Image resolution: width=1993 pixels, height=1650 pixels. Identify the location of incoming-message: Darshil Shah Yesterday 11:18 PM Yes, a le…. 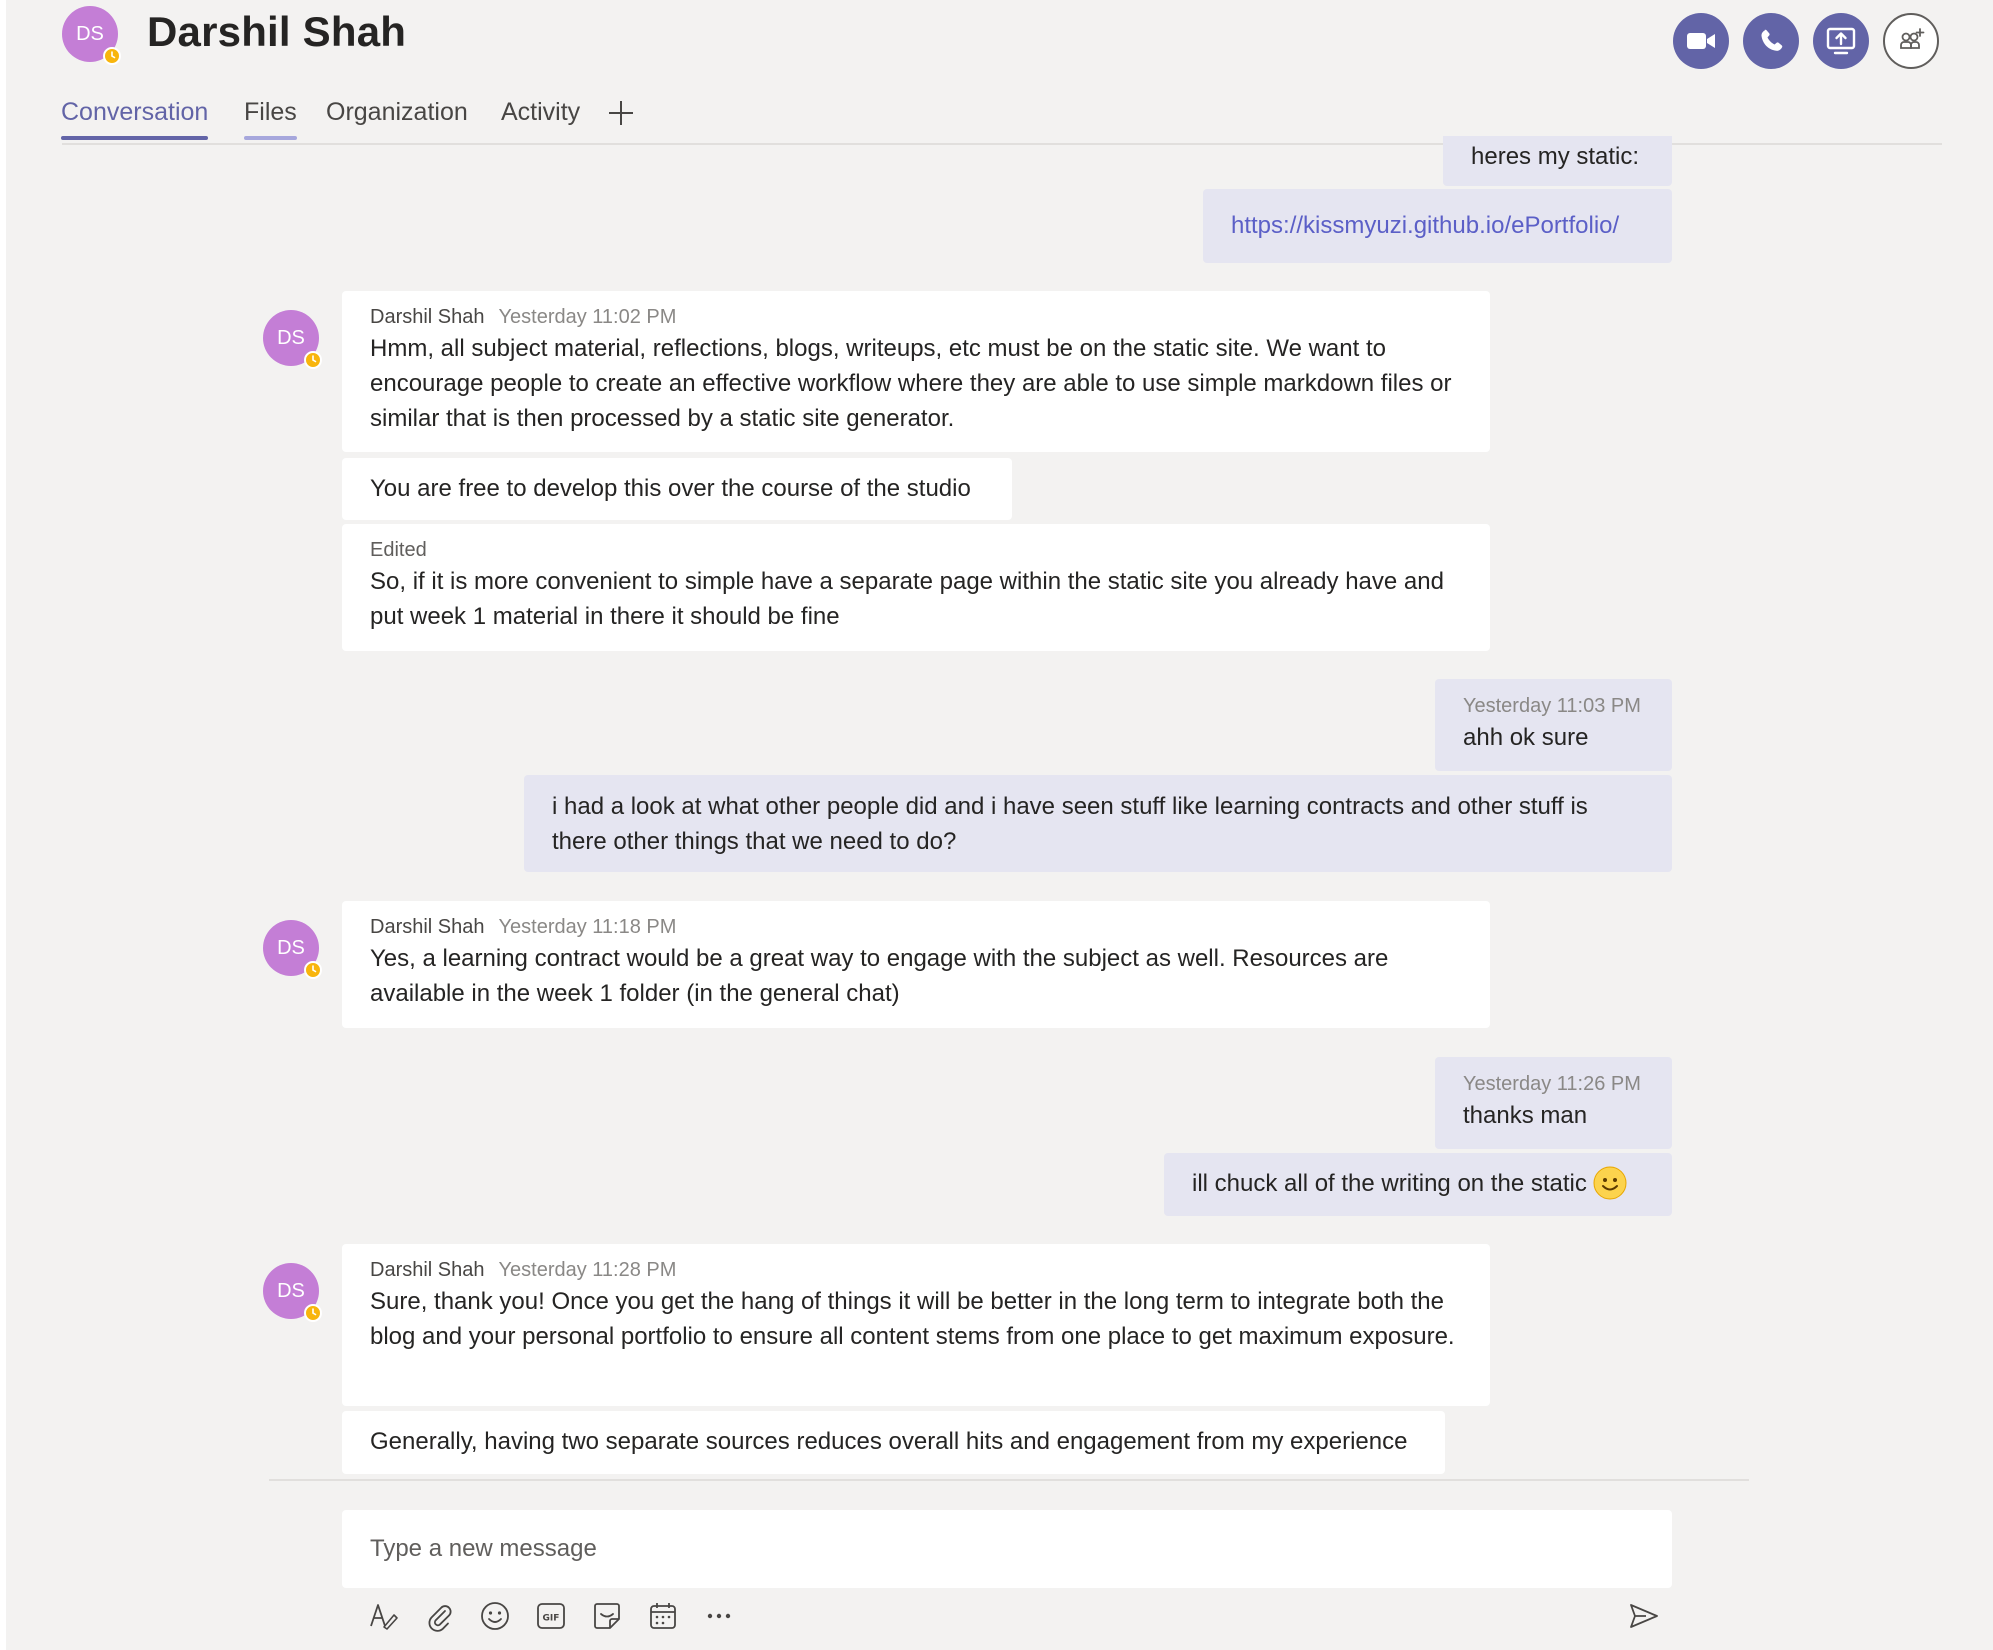
(916, 964).